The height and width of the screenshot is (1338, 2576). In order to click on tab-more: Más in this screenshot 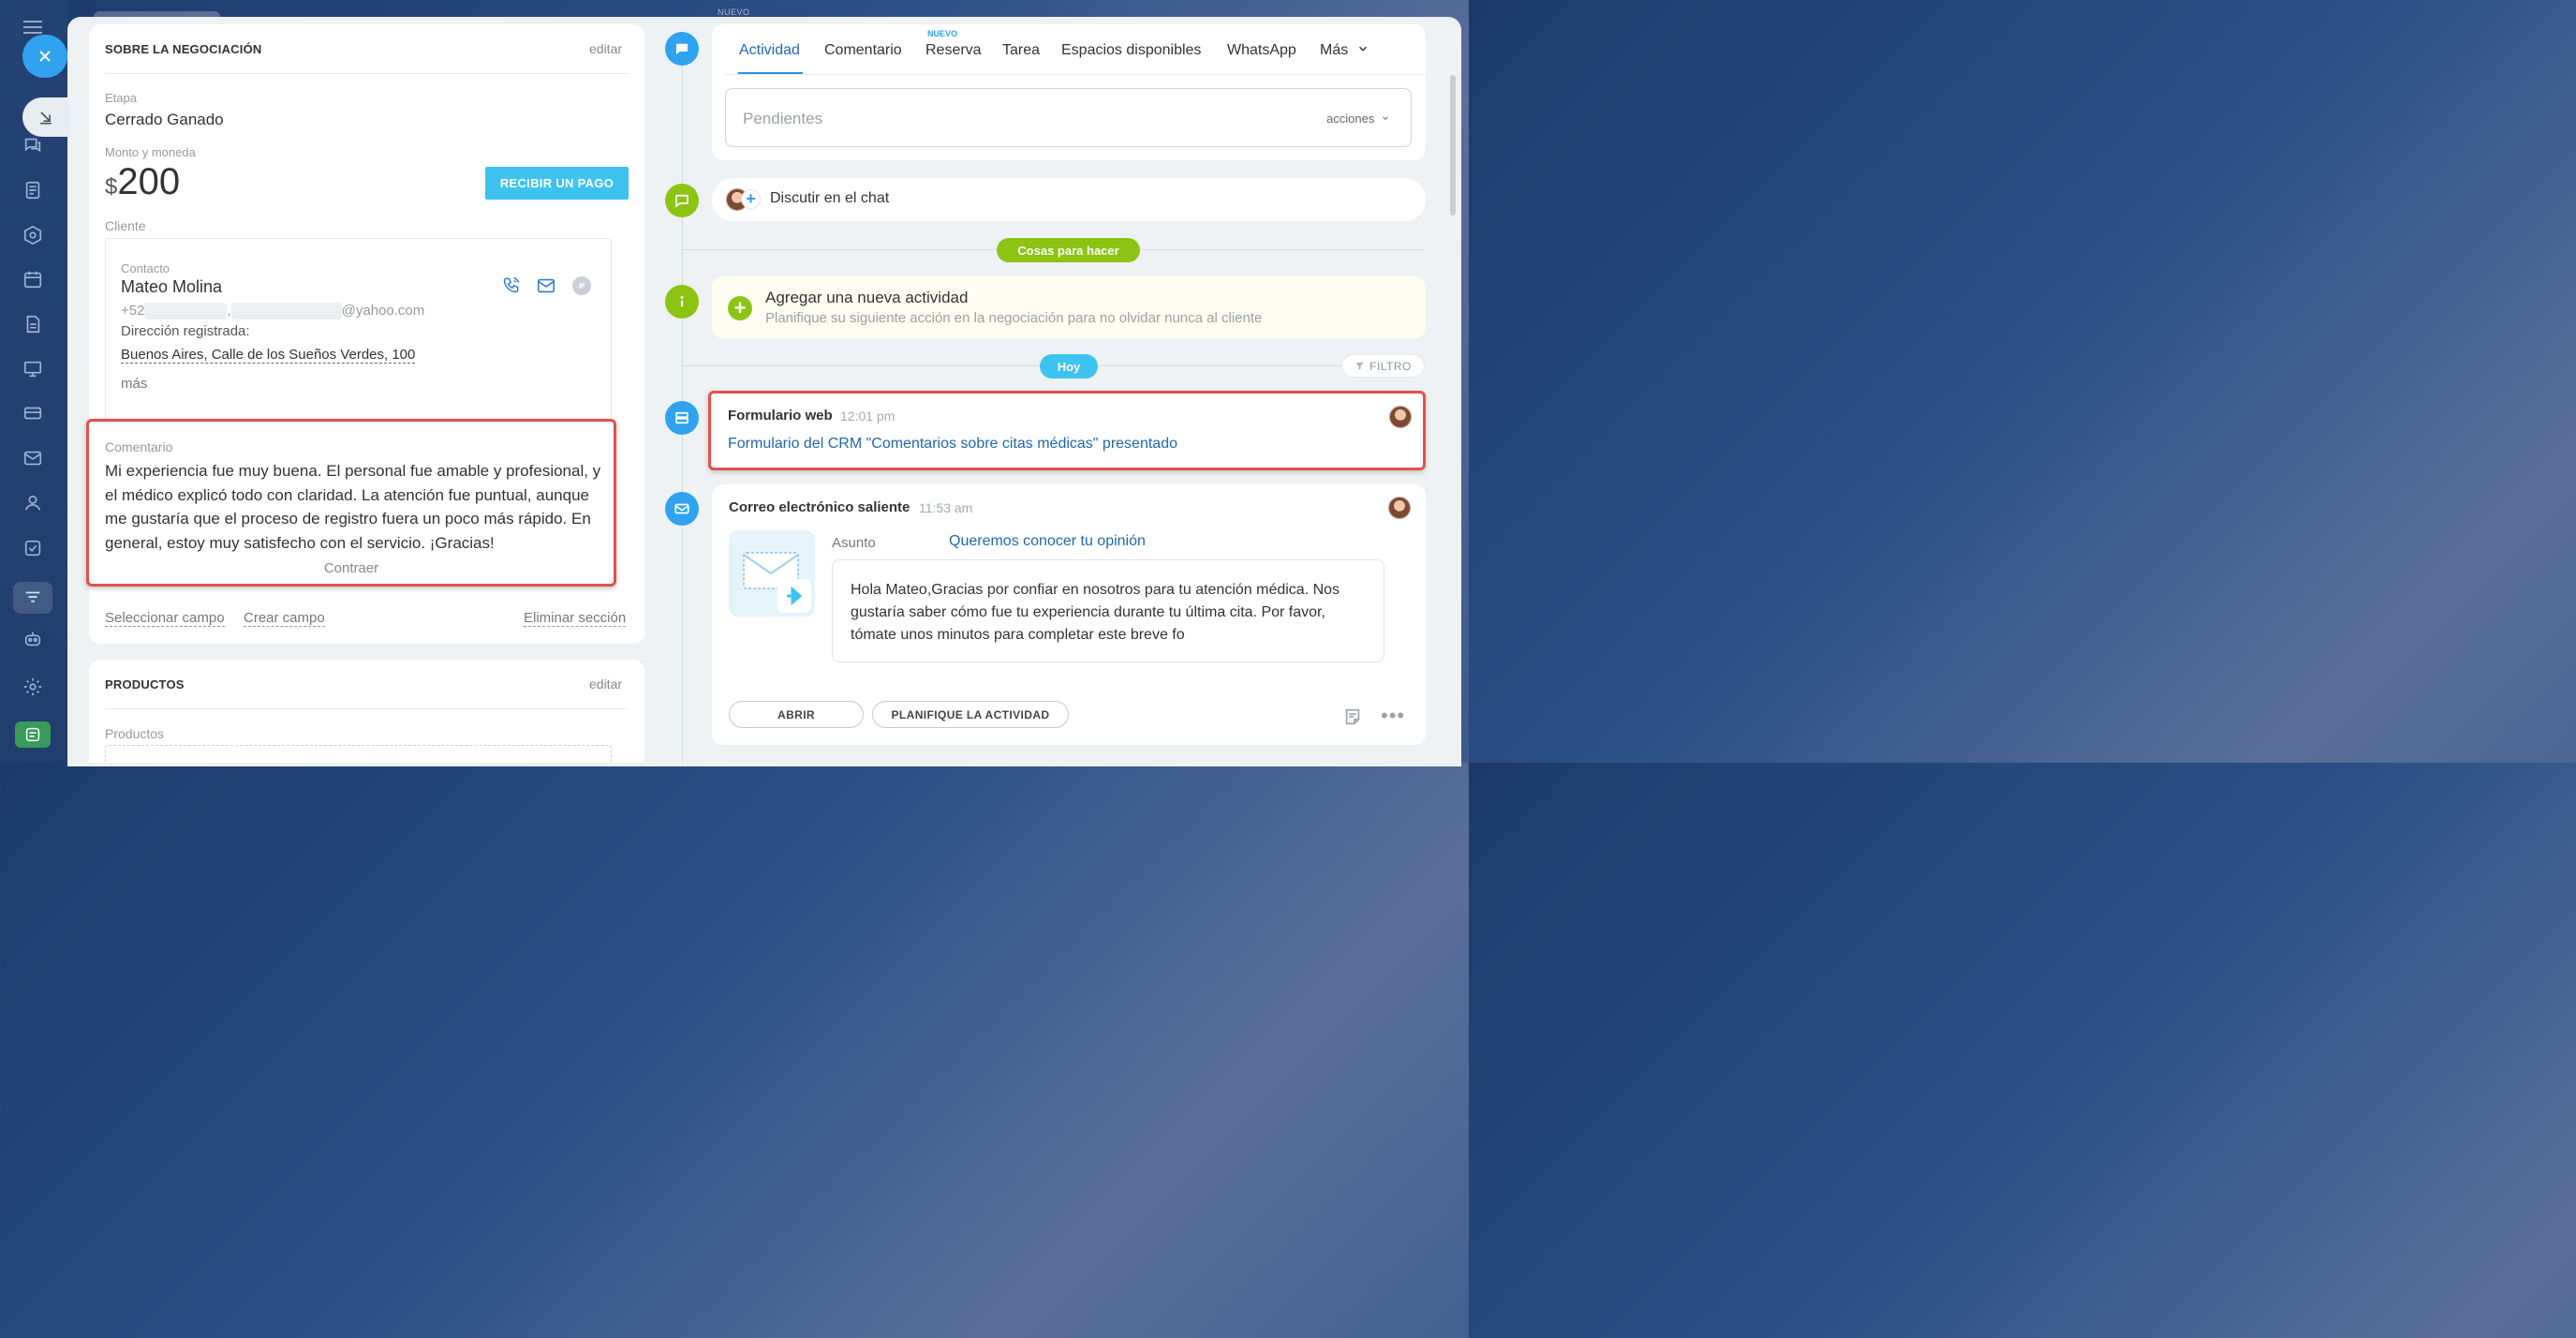, I will do `click(1344, 50)`.